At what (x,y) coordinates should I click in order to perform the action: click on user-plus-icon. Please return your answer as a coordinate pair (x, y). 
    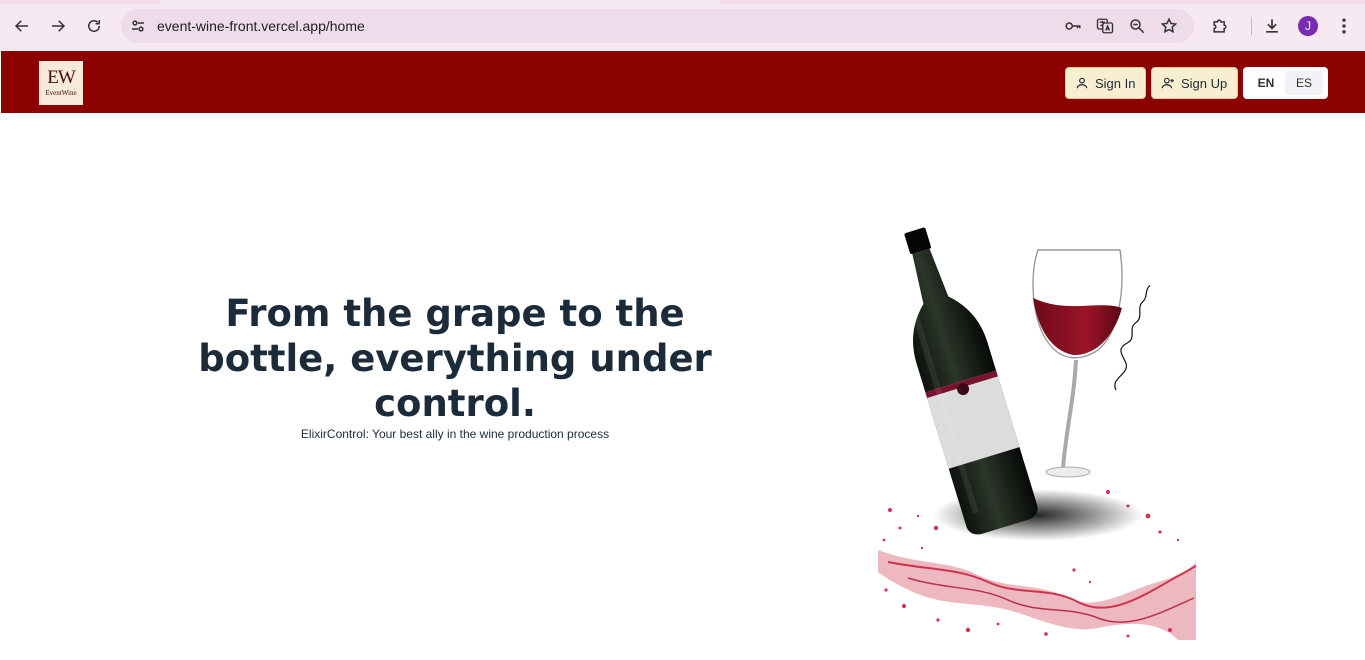
    Looking at the image, I should click on (1167, 83).